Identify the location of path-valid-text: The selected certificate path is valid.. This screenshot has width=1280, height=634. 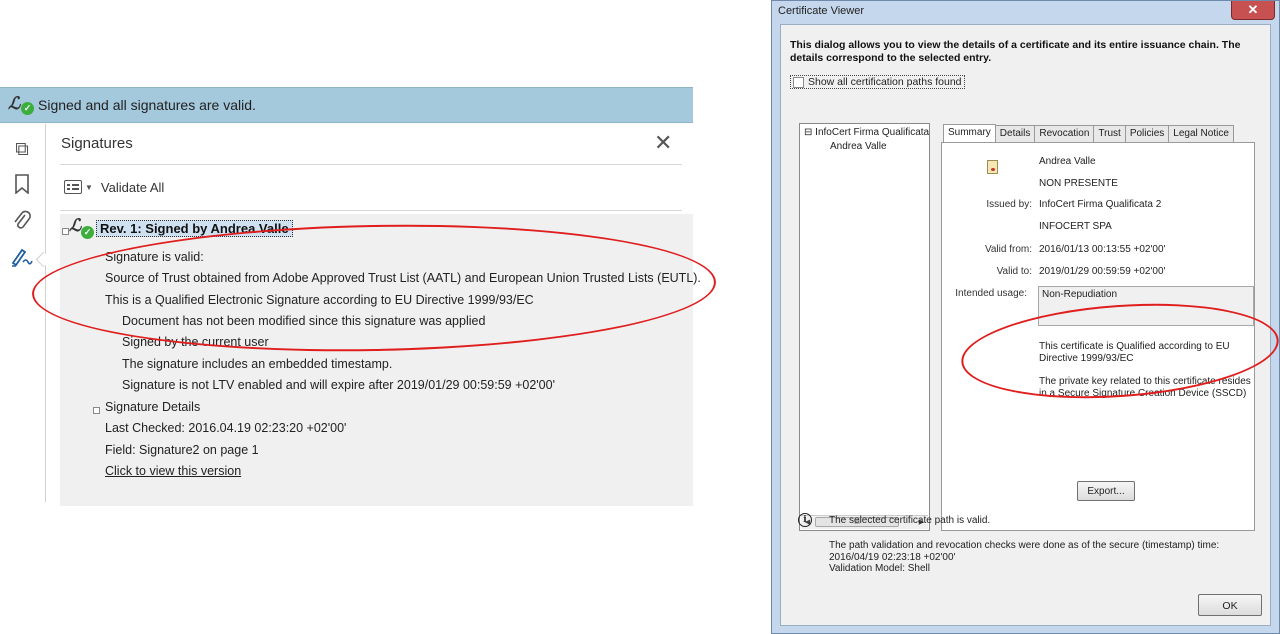
(910, 520).